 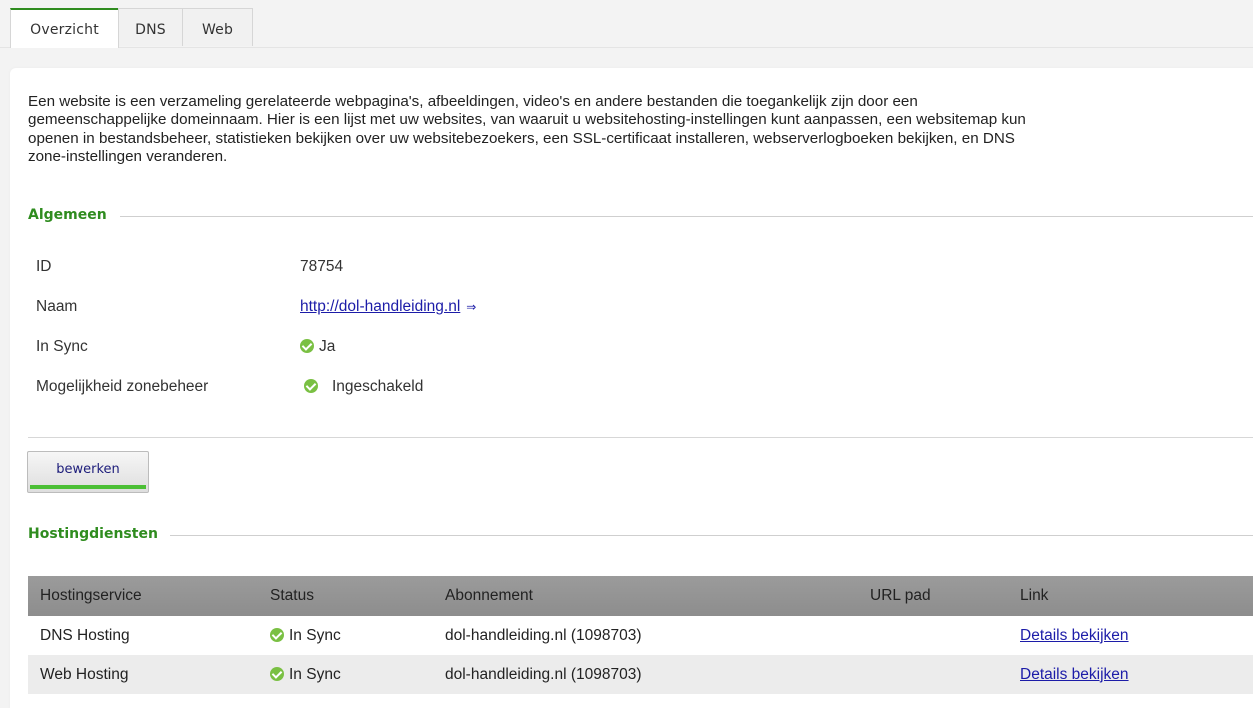 What do you see at coordinates (327, 346) in the screenshot?
I see `sync-value-text: Ja` at bounding box center [327, 346].